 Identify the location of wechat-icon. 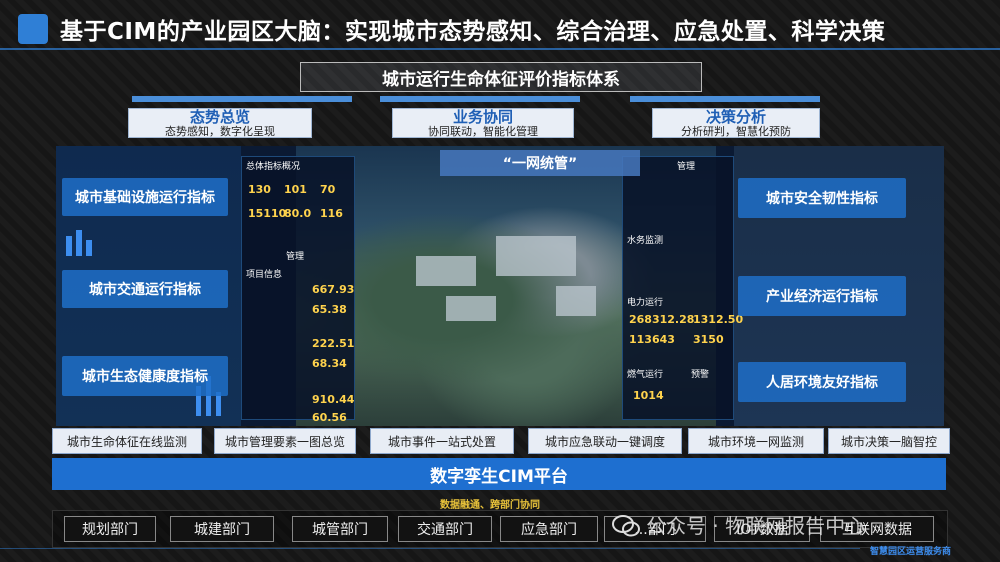
(626, 526).